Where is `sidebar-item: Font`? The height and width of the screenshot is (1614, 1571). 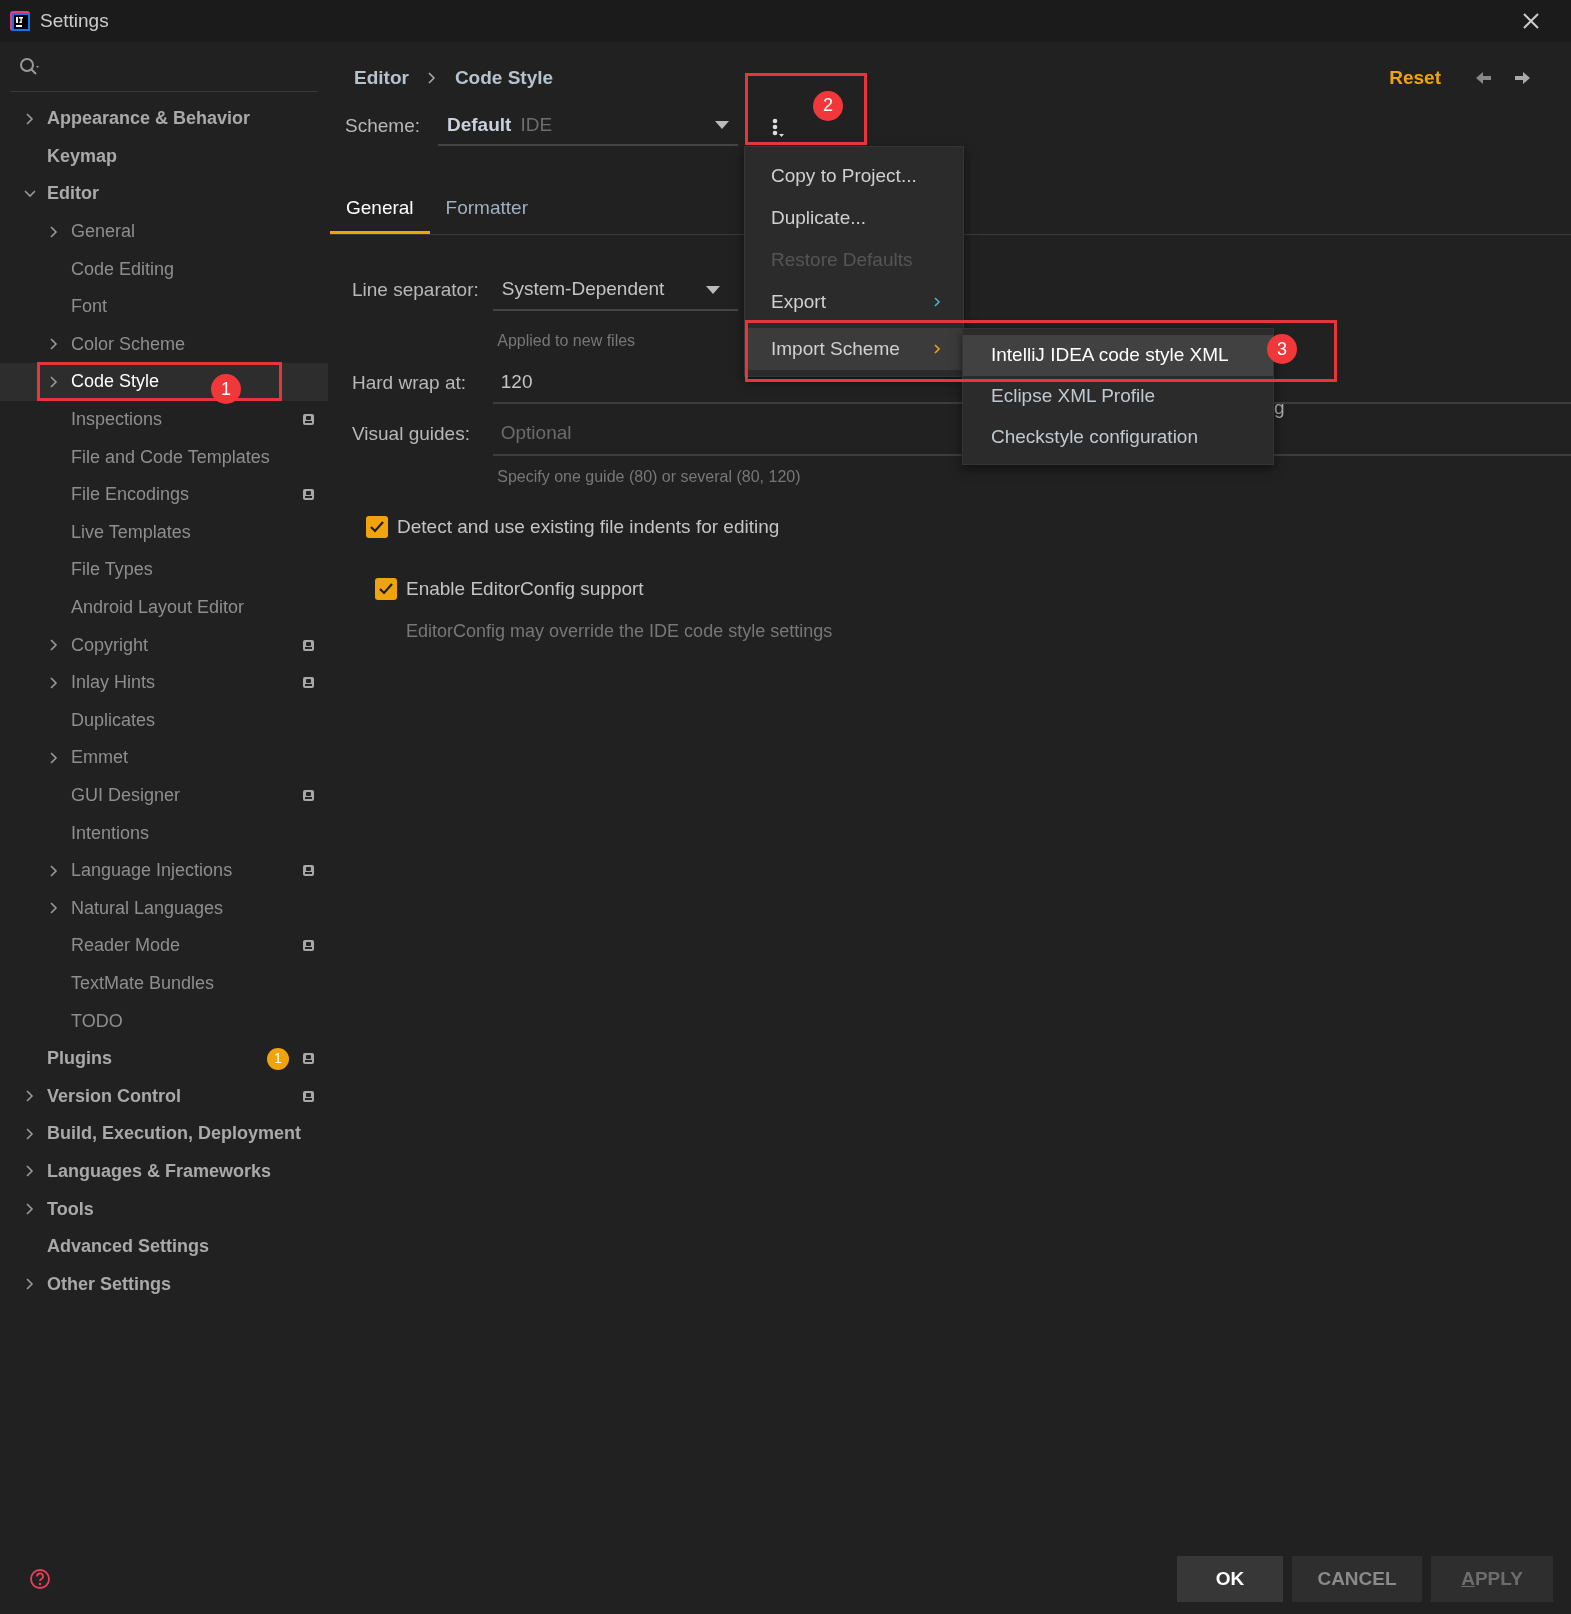
sidebar-item: Font is located at coordinates (164, 306).